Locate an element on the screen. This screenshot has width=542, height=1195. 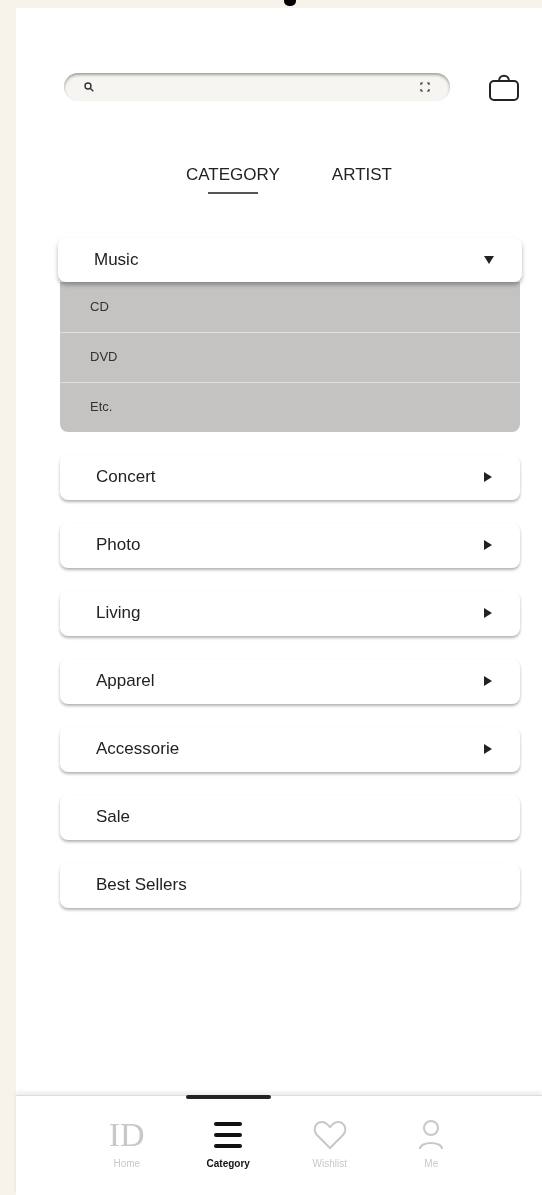
heart-icon is located at coordinates (329, 1135).